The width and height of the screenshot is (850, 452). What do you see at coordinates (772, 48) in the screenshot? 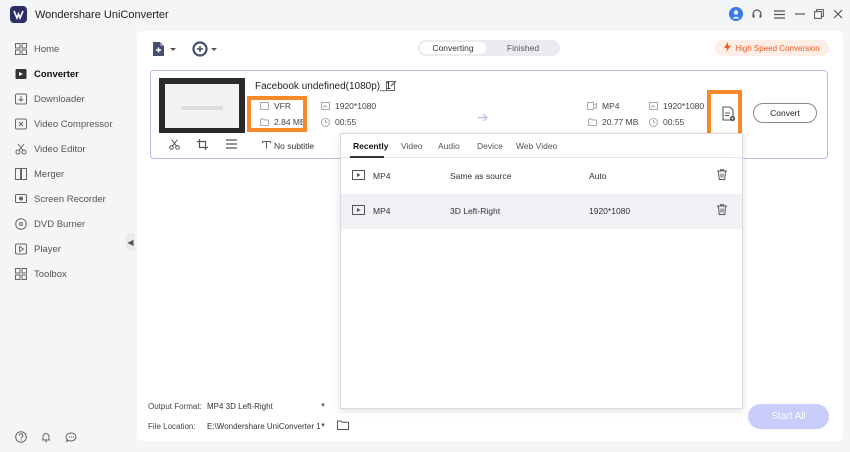
I see `high-speed-conversion-toggle: High Speed Conversion` at bounding box center [772, 48].